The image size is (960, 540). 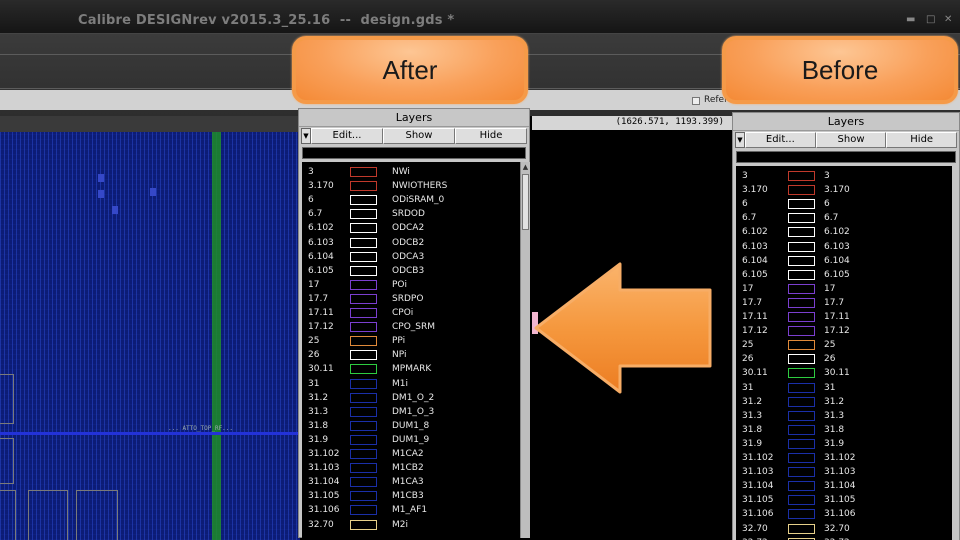 I want to click on layer-row: 31.9 DUM1_9, so click(x=411, y=441).